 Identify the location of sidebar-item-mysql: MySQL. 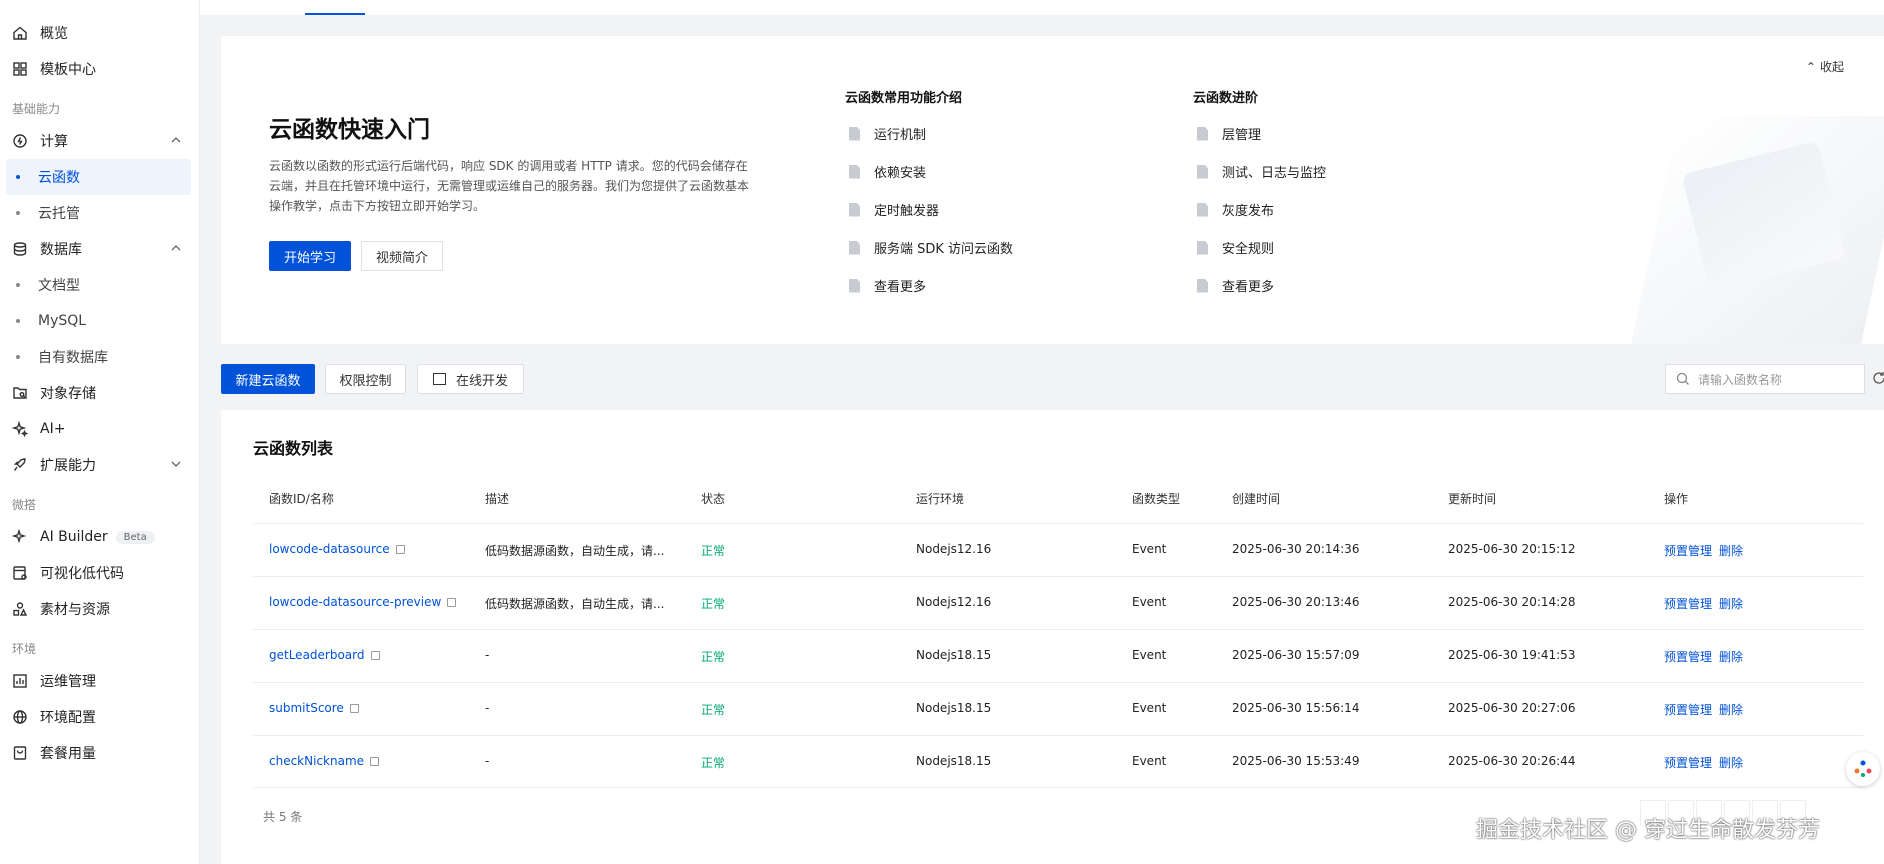
(99, 321).